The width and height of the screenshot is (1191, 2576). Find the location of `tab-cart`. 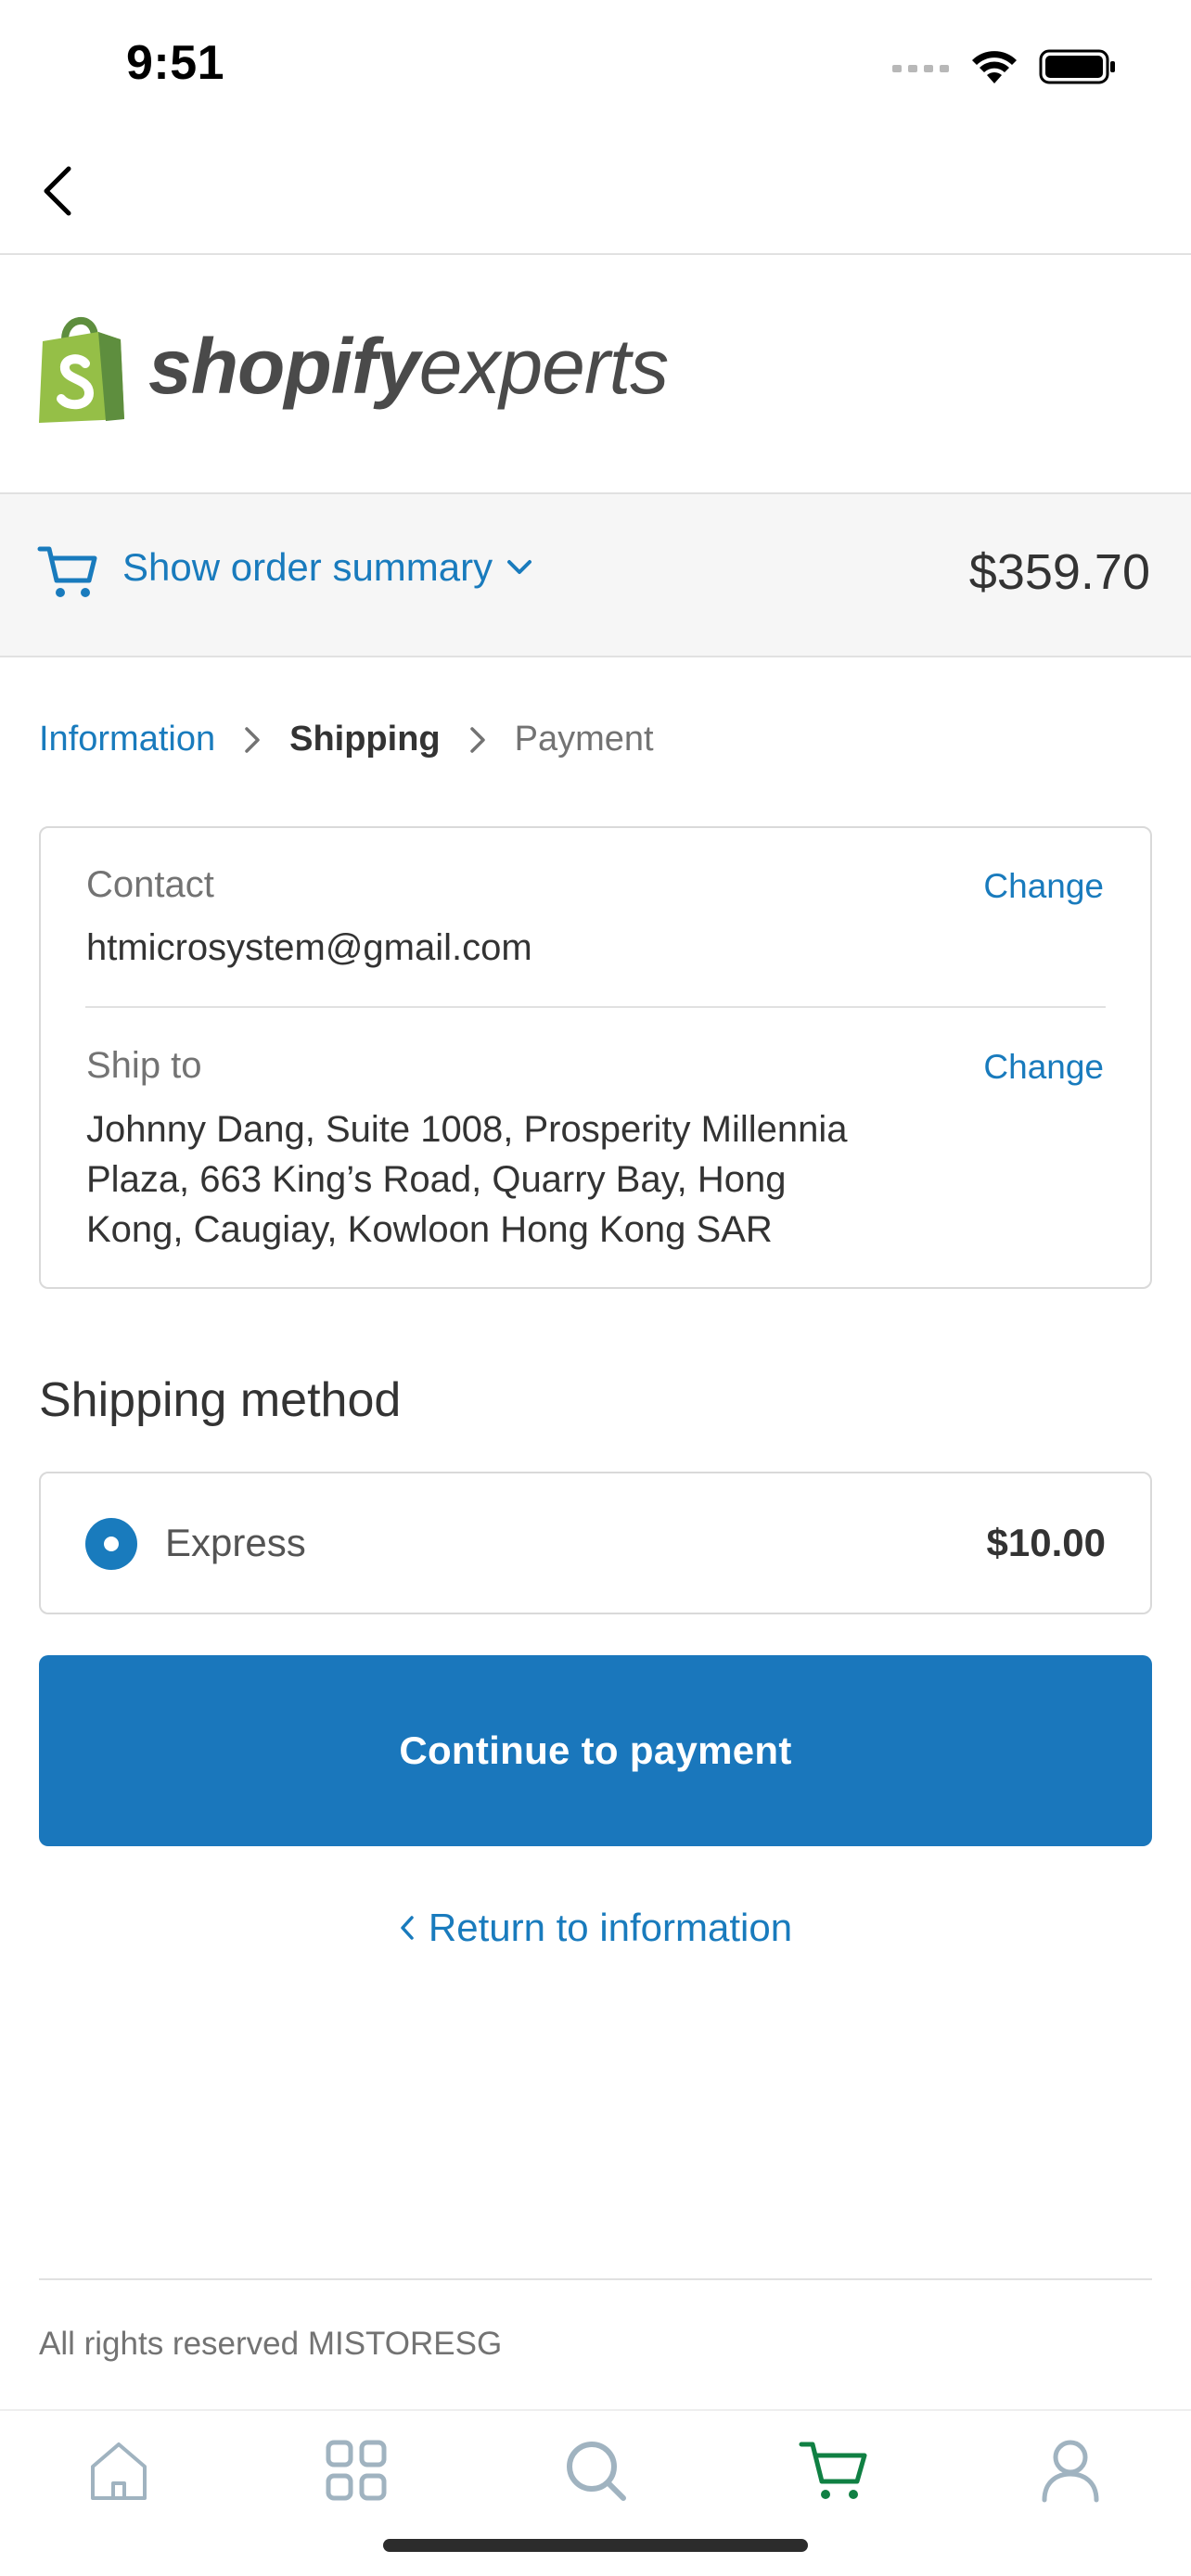

tab-cart is located at coordinates (833, 2470).